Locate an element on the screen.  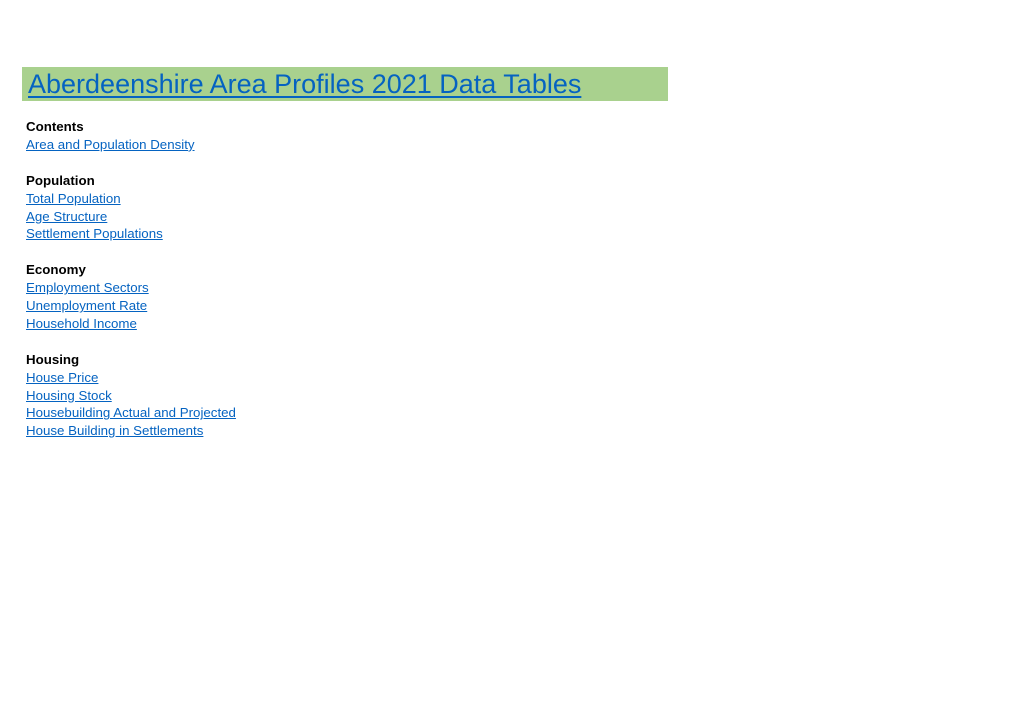
section-heading: Population is located at coordinates (60, 180).